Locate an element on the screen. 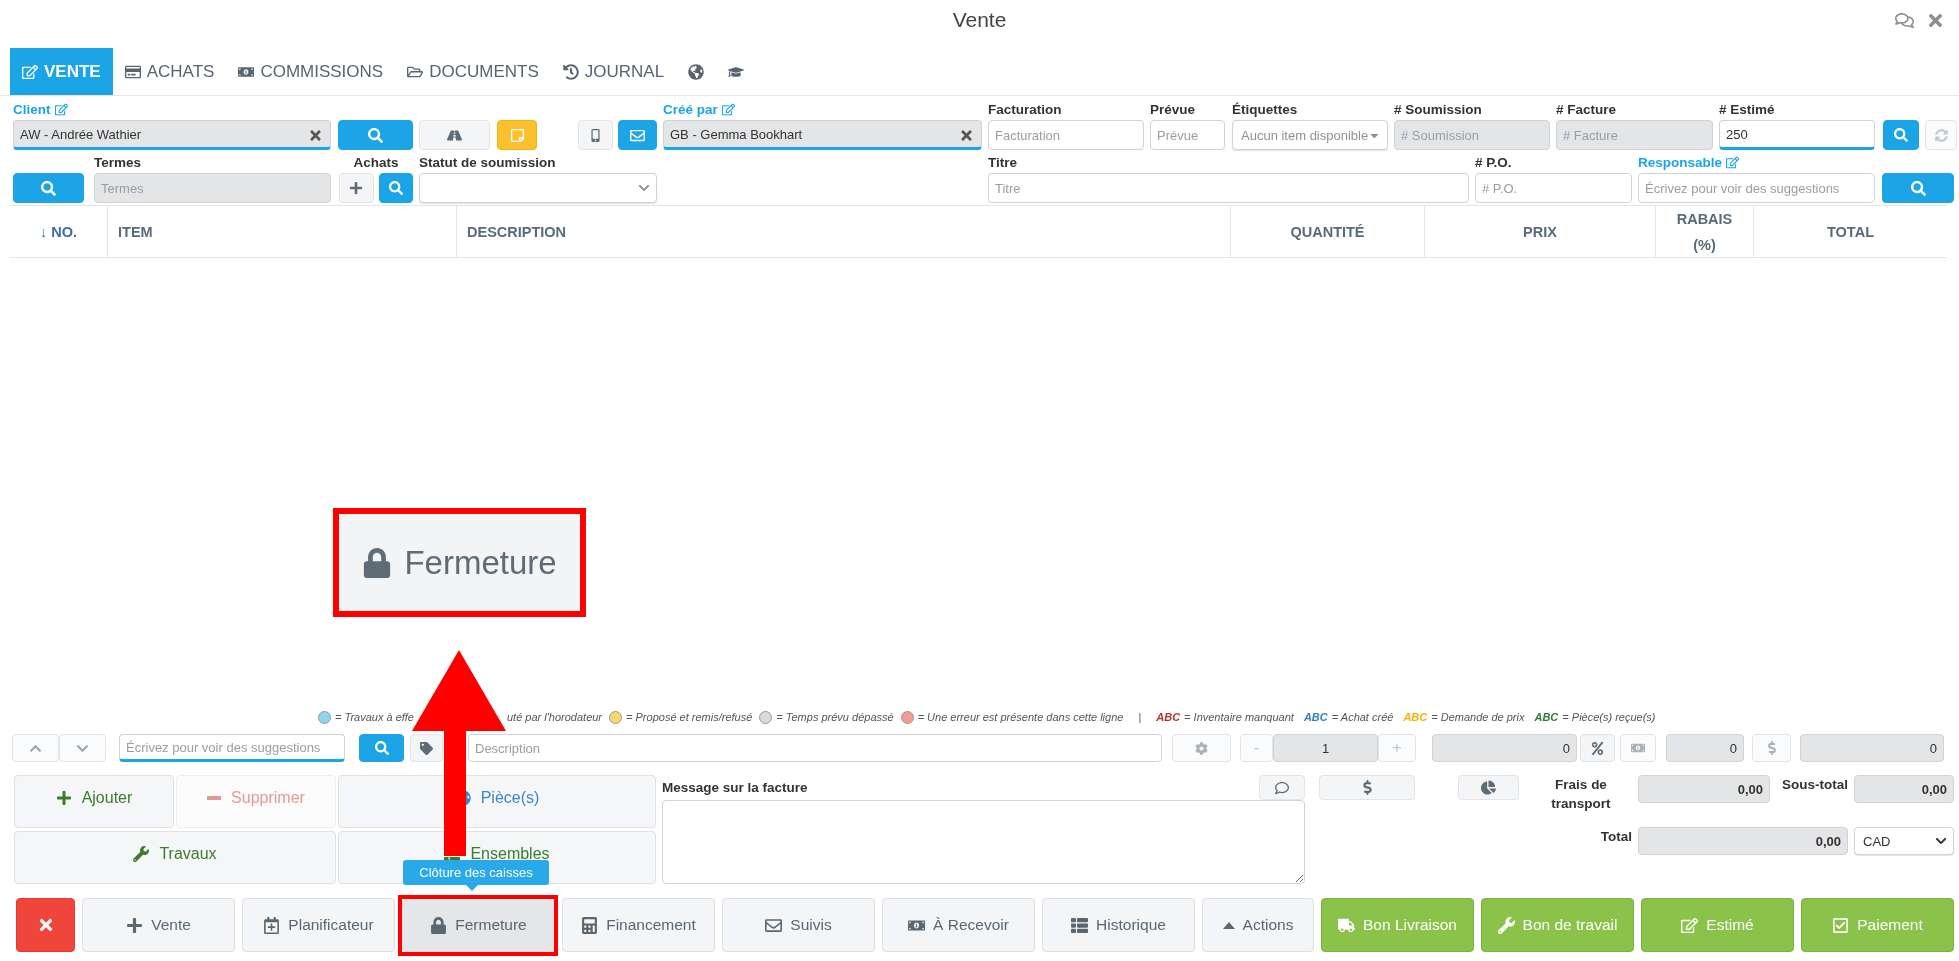 The height and width of the screenshot is (961, 1959). quote-number-field: # Soumission is located at coordinates (1472, 135).